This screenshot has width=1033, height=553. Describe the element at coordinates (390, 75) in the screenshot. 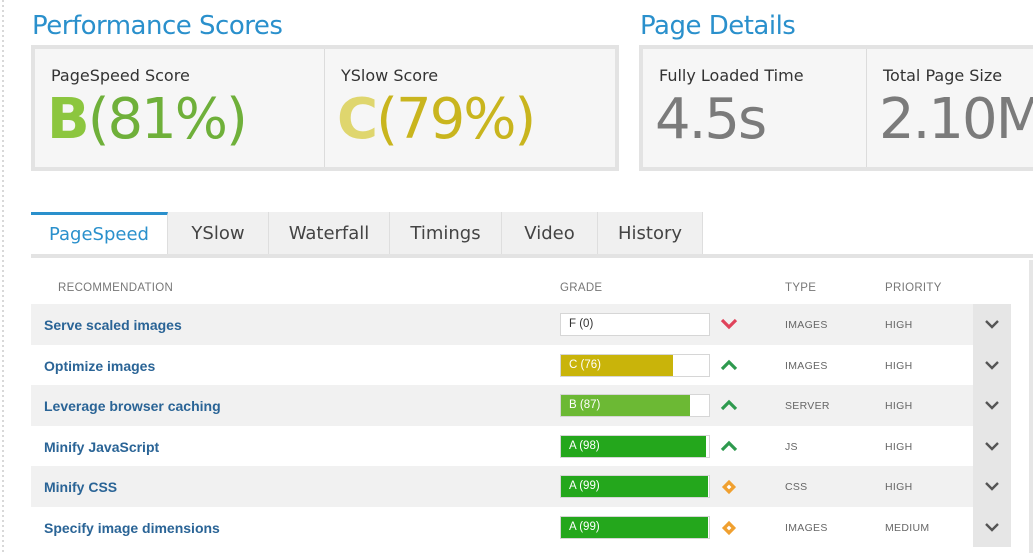

I see `yslow-score-label: YSlow Score` at that location.